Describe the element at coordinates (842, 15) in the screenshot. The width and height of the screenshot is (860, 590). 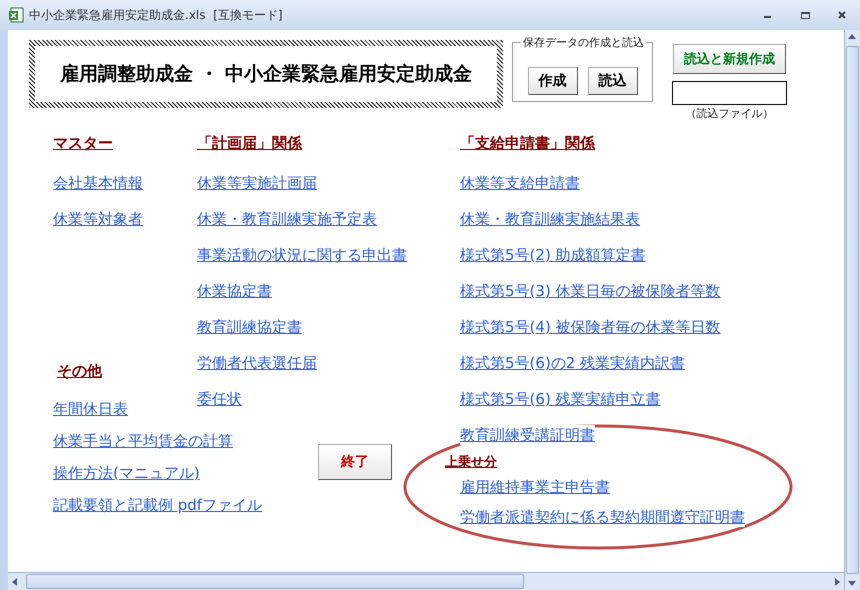
I see `close-icon` at that location.